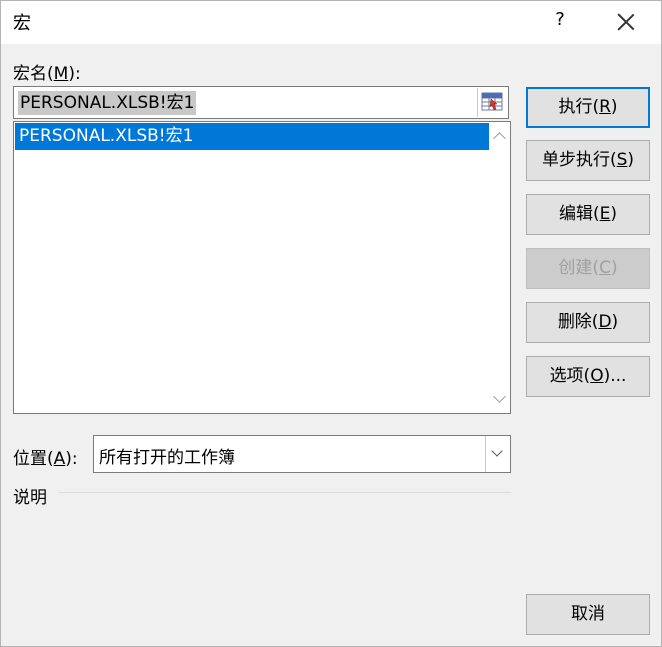 Image resolution: width=662 pixels, height=647 pixels. Describe the element at coordinates (30, 498) in the screenshot. I see `description-label: 说明` at that location.